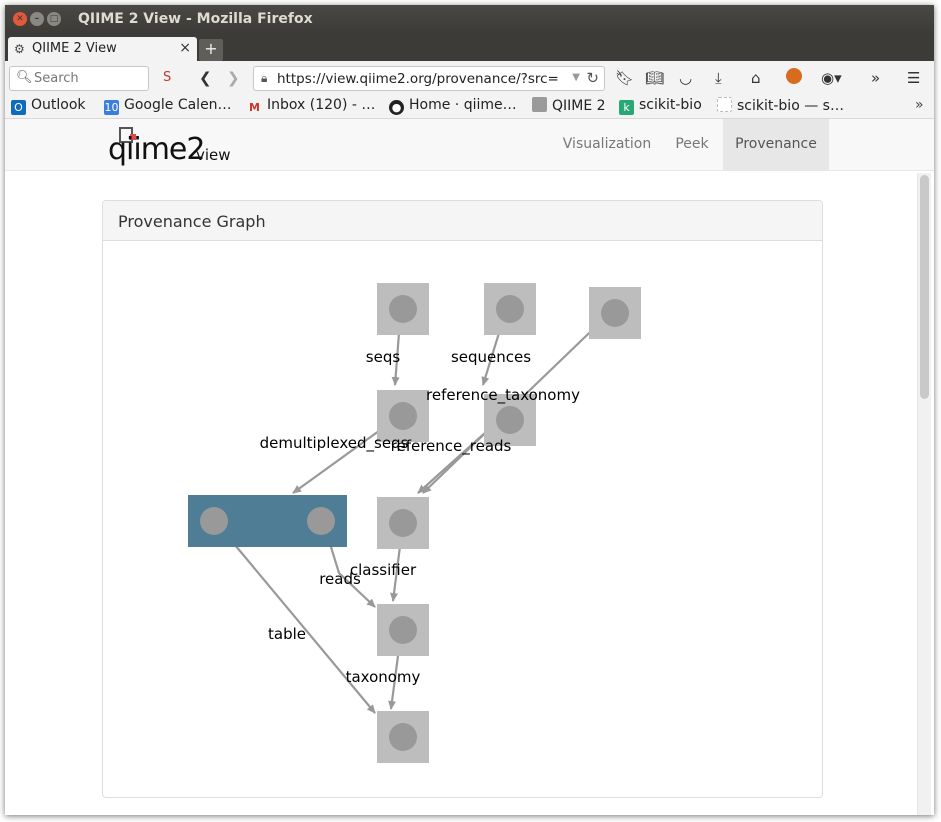  What do you see at coordinates (383, 677) in the screenshot?
I see `edge-label-taxonomy: taxonomy` at bounding box center [383, 677].